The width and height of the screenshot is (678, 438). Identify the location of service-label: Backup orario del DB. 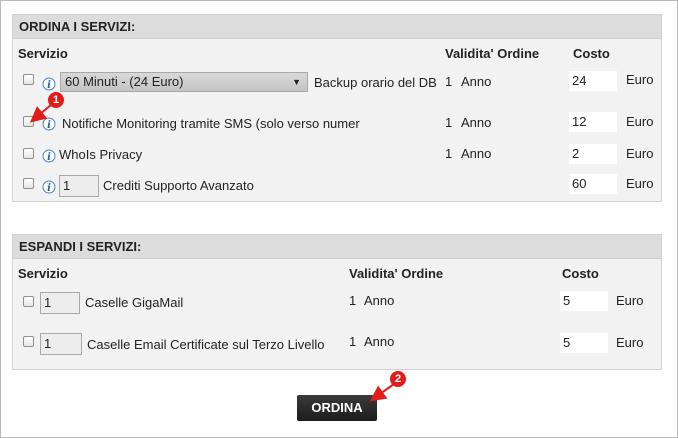
(375, 82).